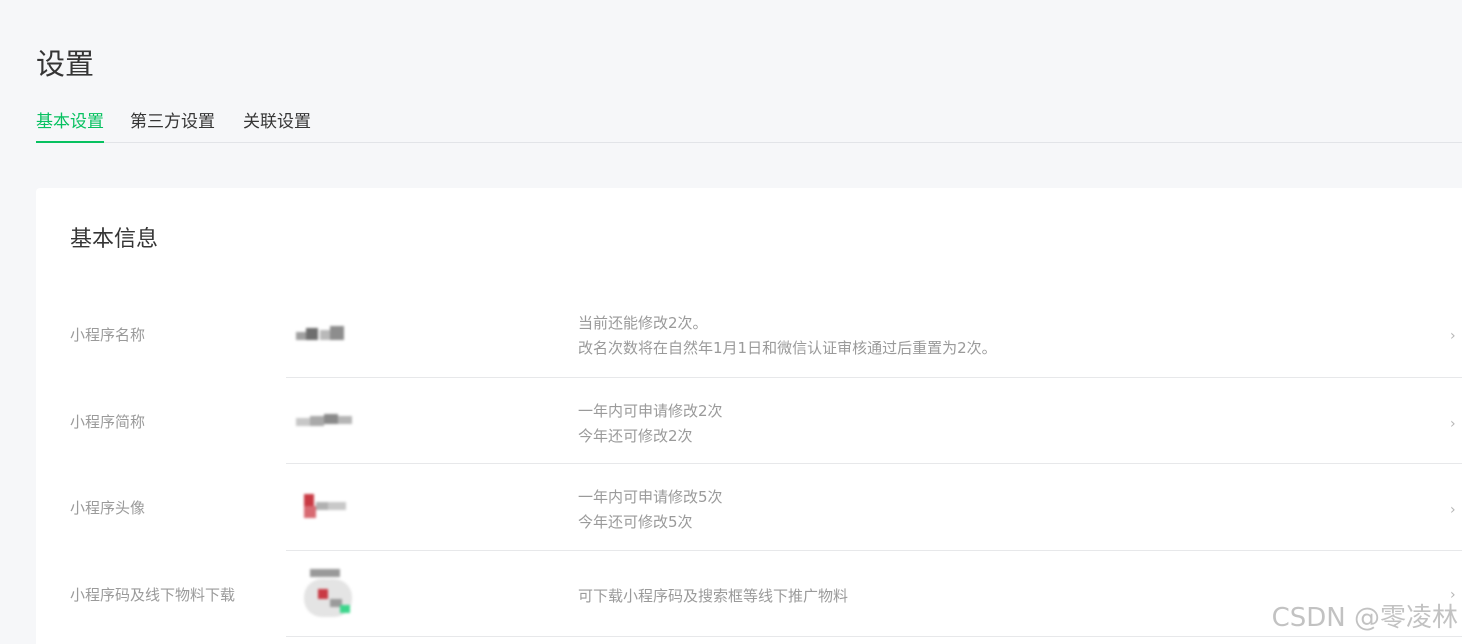 The image size is (1462, 644). Describe the element at coordinates (749, 124) in the screenshot. I see `settings-tabs: 基本设置 第三方设置 关联设置` at that location.